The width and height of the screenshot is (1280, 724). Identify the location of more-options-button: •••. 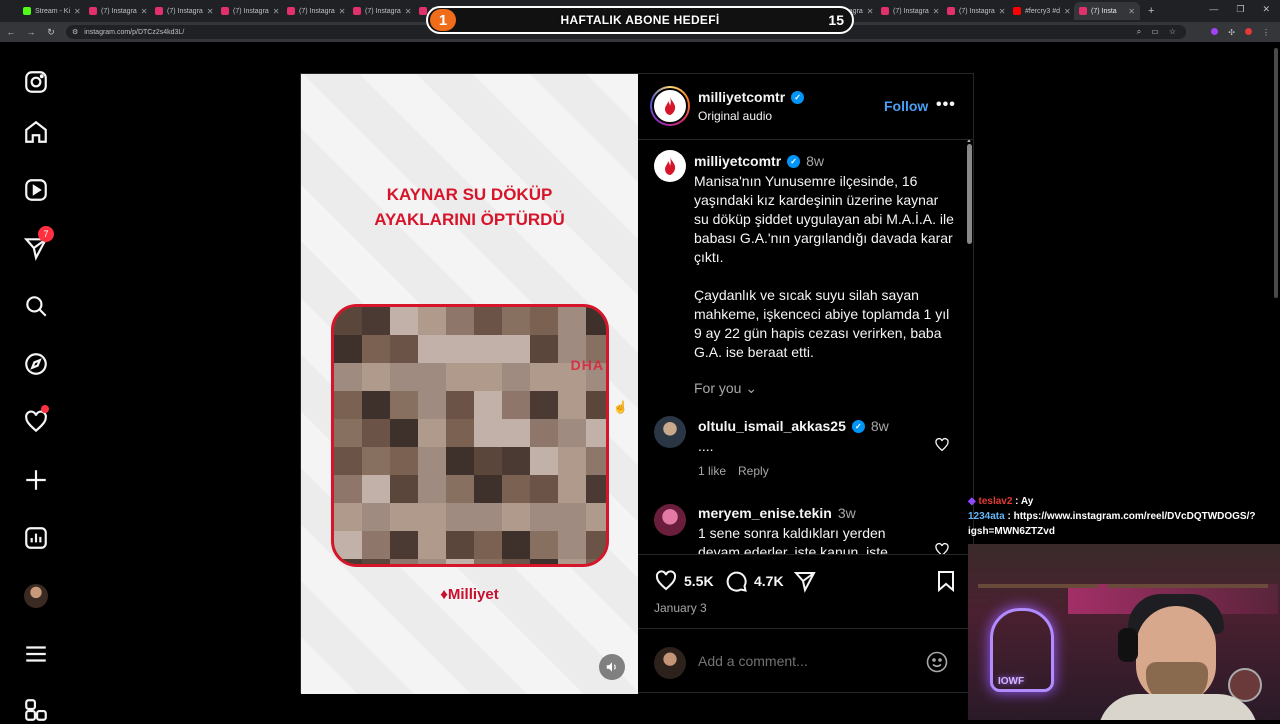
(946, 105).